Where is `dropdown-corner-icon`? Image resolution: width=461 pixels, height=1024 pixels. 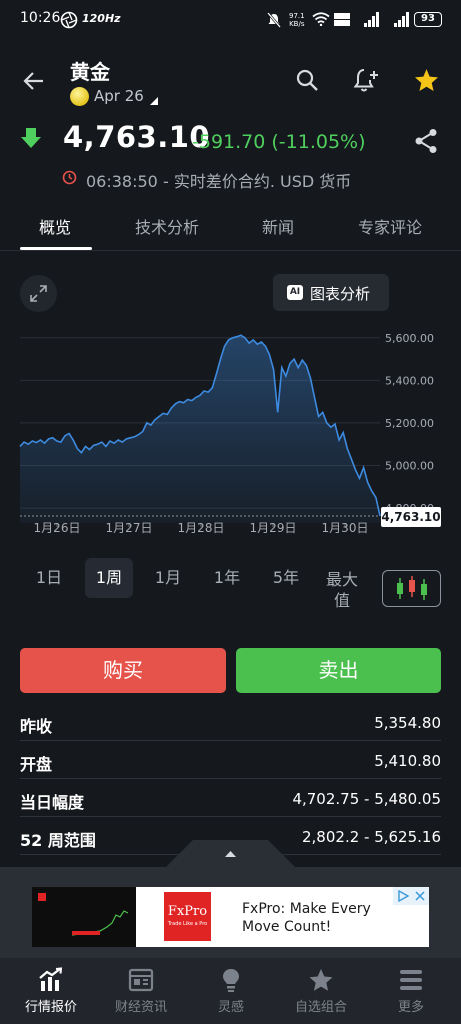 dropdown-corner-icon is located at coordinates (154, 101).